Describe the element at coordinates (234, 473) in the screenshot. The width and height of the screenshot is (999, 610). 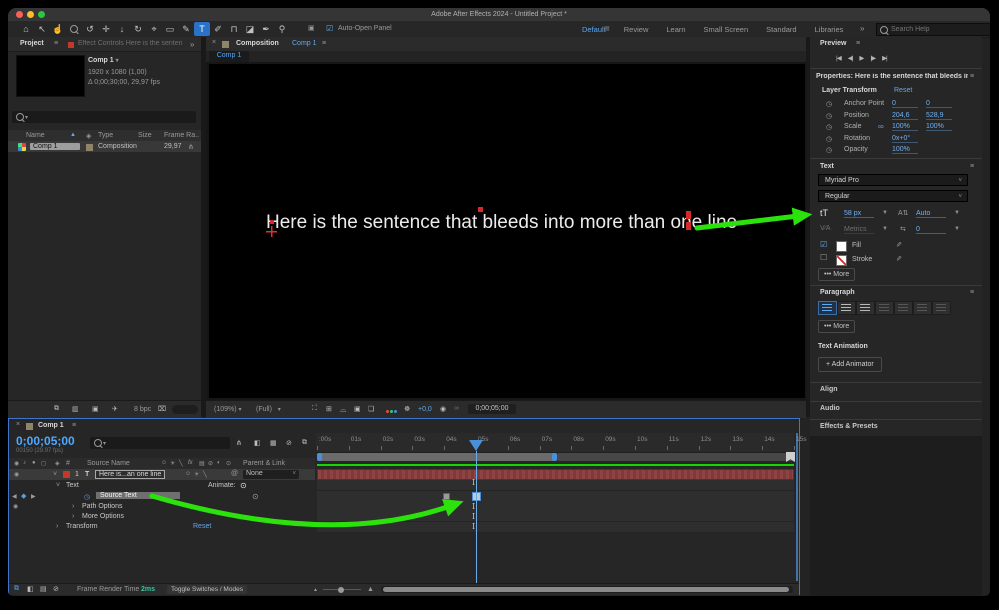
I see `parent-pickwhip-icon: @` at that location.